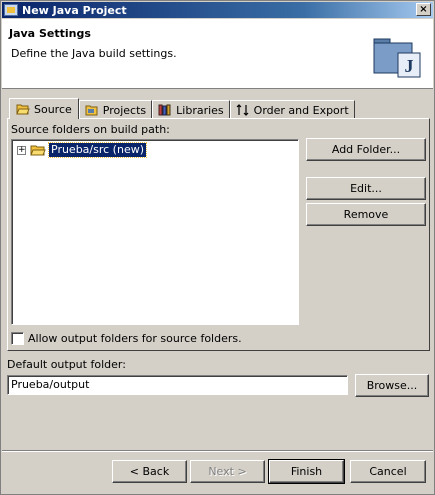 The image size is (435, 495). What do you see at coordinates (217, 10) in the screenshot?
I see `title-bar: New Java Project ×` at bounding box center [217, 10].